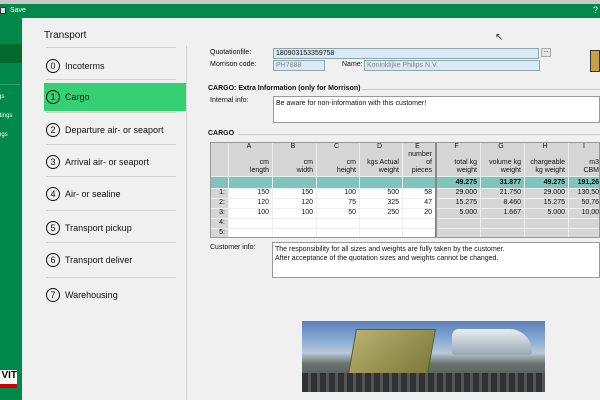 The height and width of the screenshot is (400, 600). I want to click on internal-info-label: Internal info:, so click(229, 100).